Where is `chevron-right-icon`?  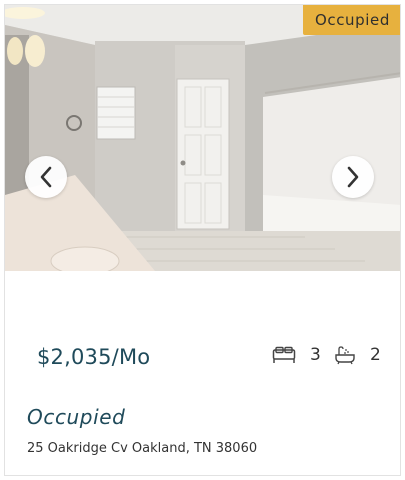 chevron-right-icon is located at coordinates (353, 177).